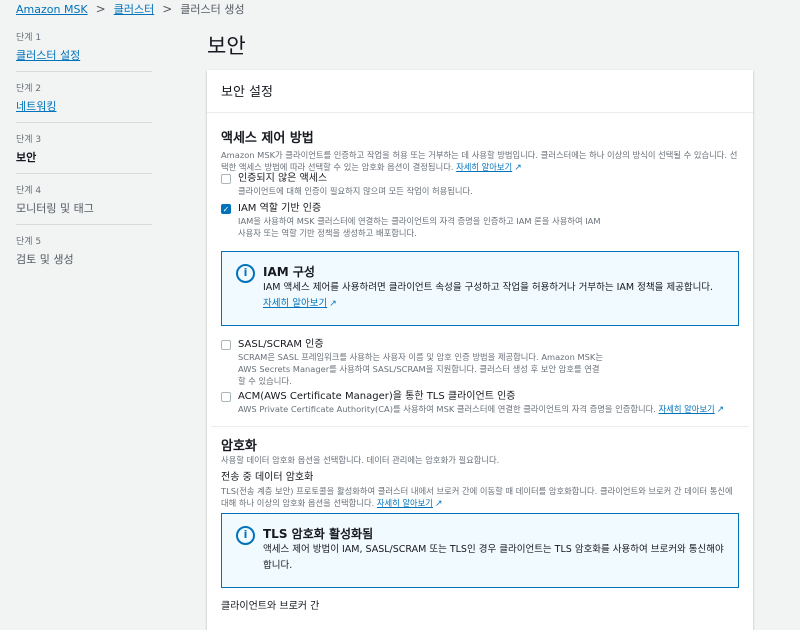 This screenshot has width=800, height=630. What do you see at coordinates (29, 242) in the screenshot?
I see `step-number: 단계 5` at bounding box center [29, 242].